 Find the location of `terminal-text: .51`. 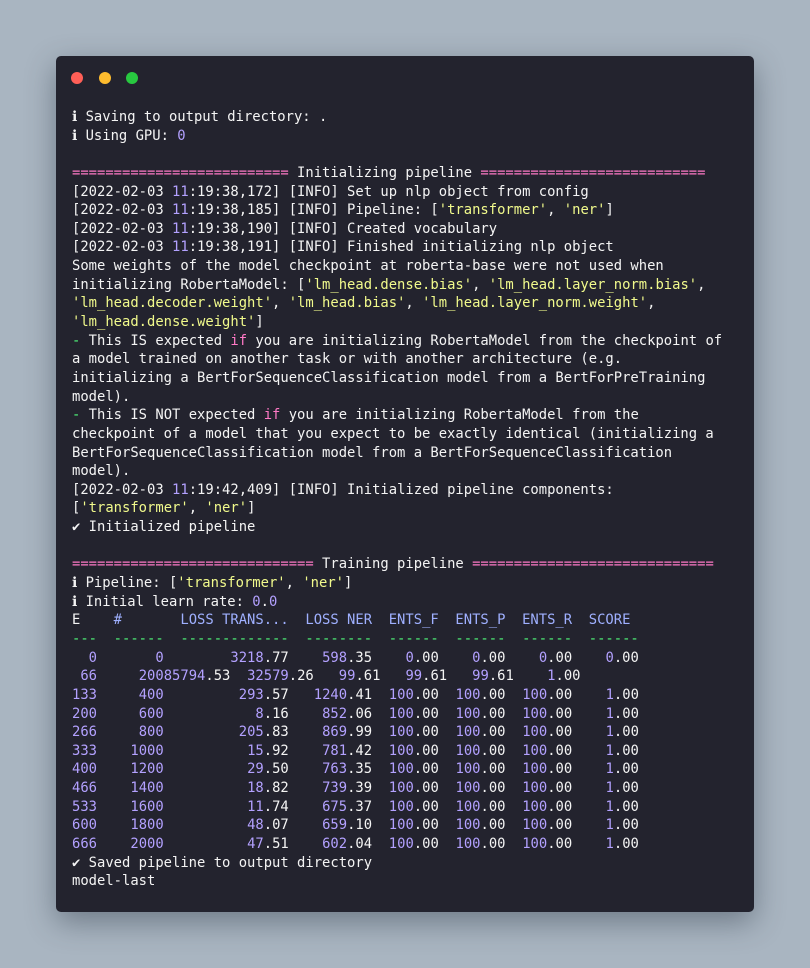

terminal-text: .51 is located at coordinates (293, 843).